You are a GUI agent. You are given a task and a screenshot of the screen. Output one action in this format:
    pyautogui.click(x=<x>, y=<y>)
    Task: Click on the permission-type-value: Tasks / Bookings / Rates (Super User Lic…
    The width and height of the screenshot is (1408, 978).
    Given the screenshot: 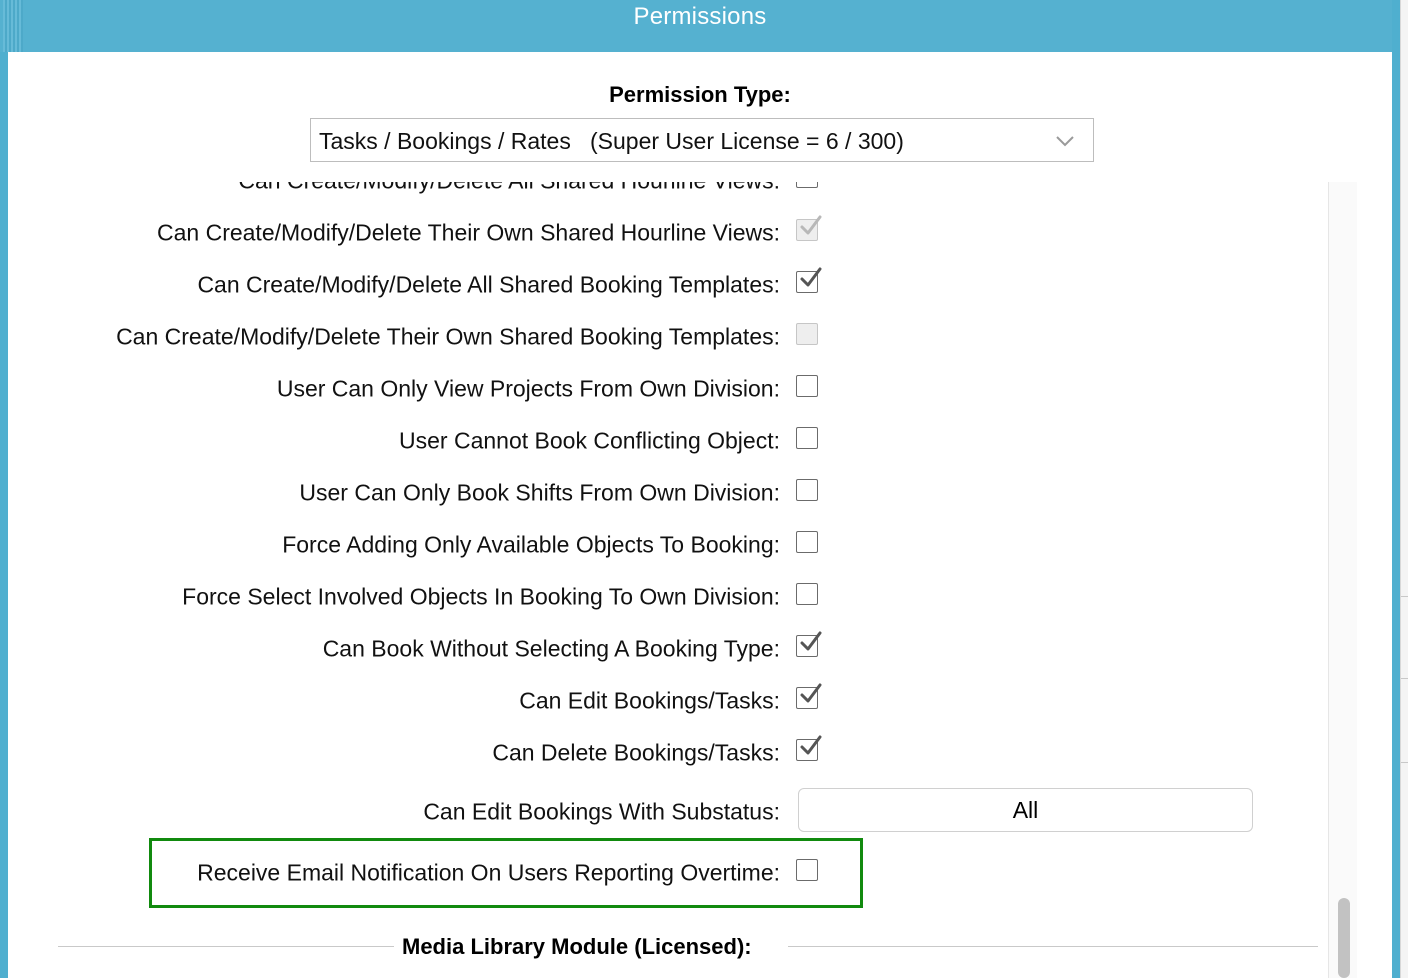 What is the action you would take?
    pyautogui.click(x=611, y=141)
    